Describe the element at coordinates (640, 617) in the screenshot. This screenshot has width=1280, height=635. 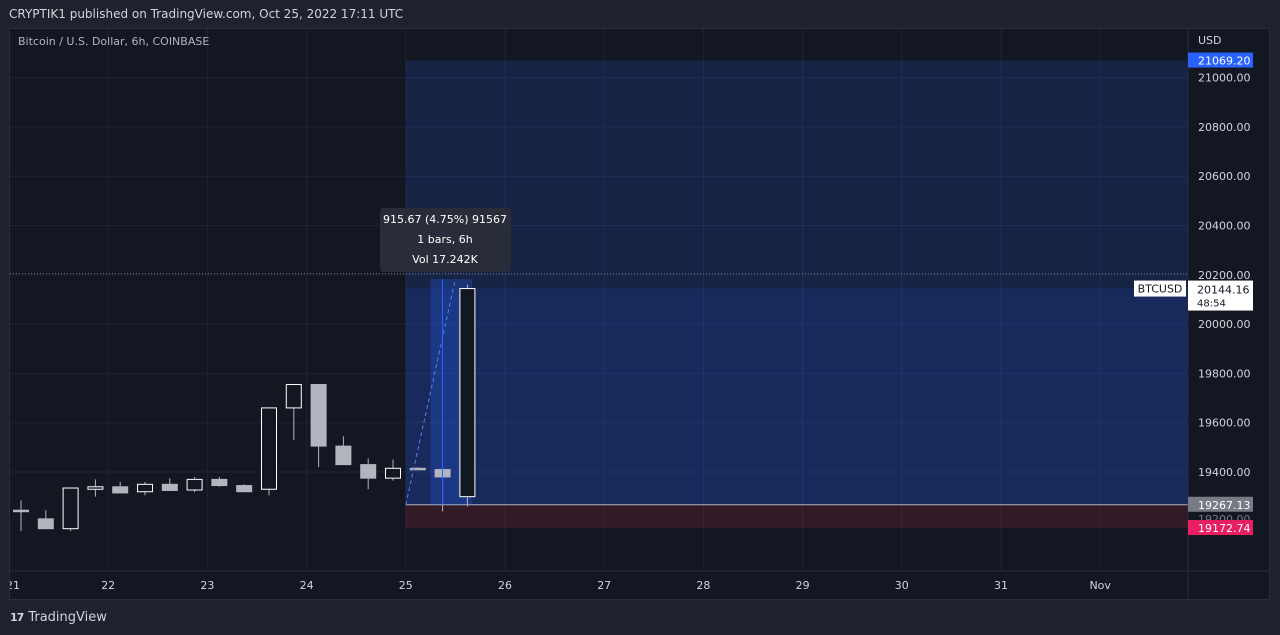
I see `footer: 17 TradingView` at that location.